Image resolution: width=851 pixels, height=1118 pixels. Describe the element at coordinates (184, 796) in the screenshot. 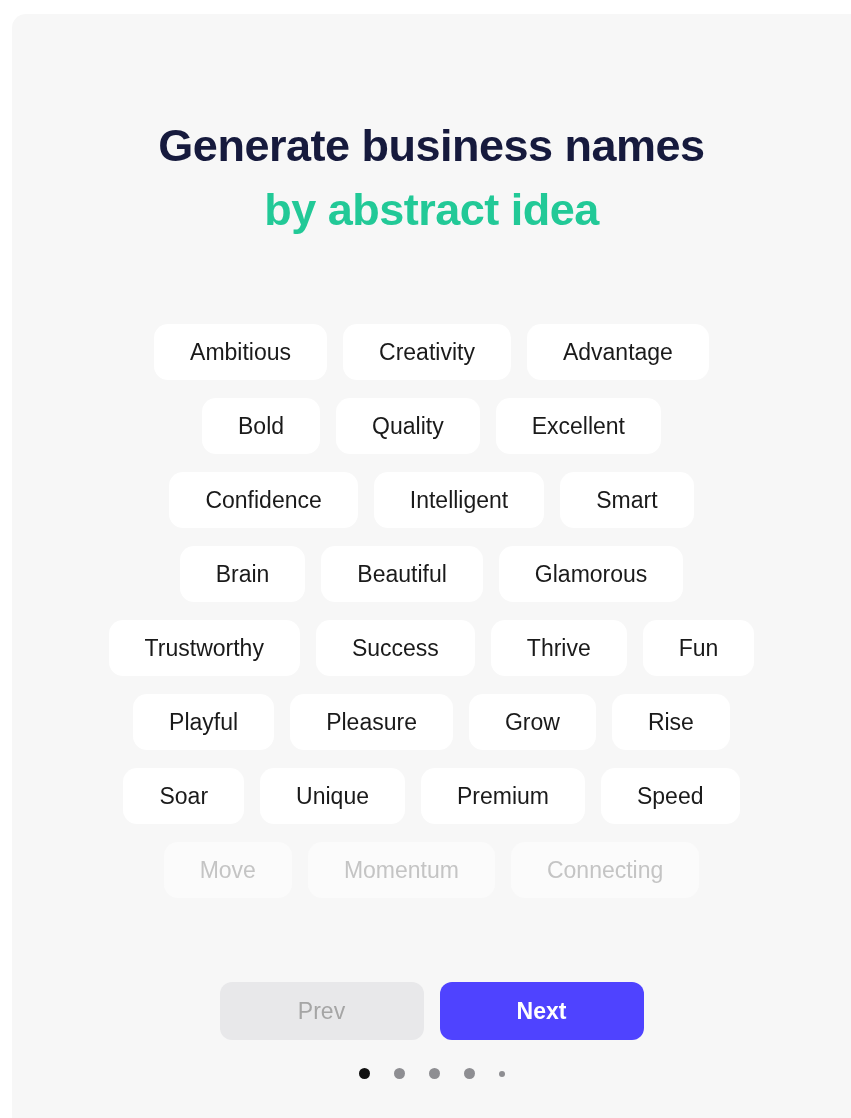

I see `idea-tag: Soar` at that location.